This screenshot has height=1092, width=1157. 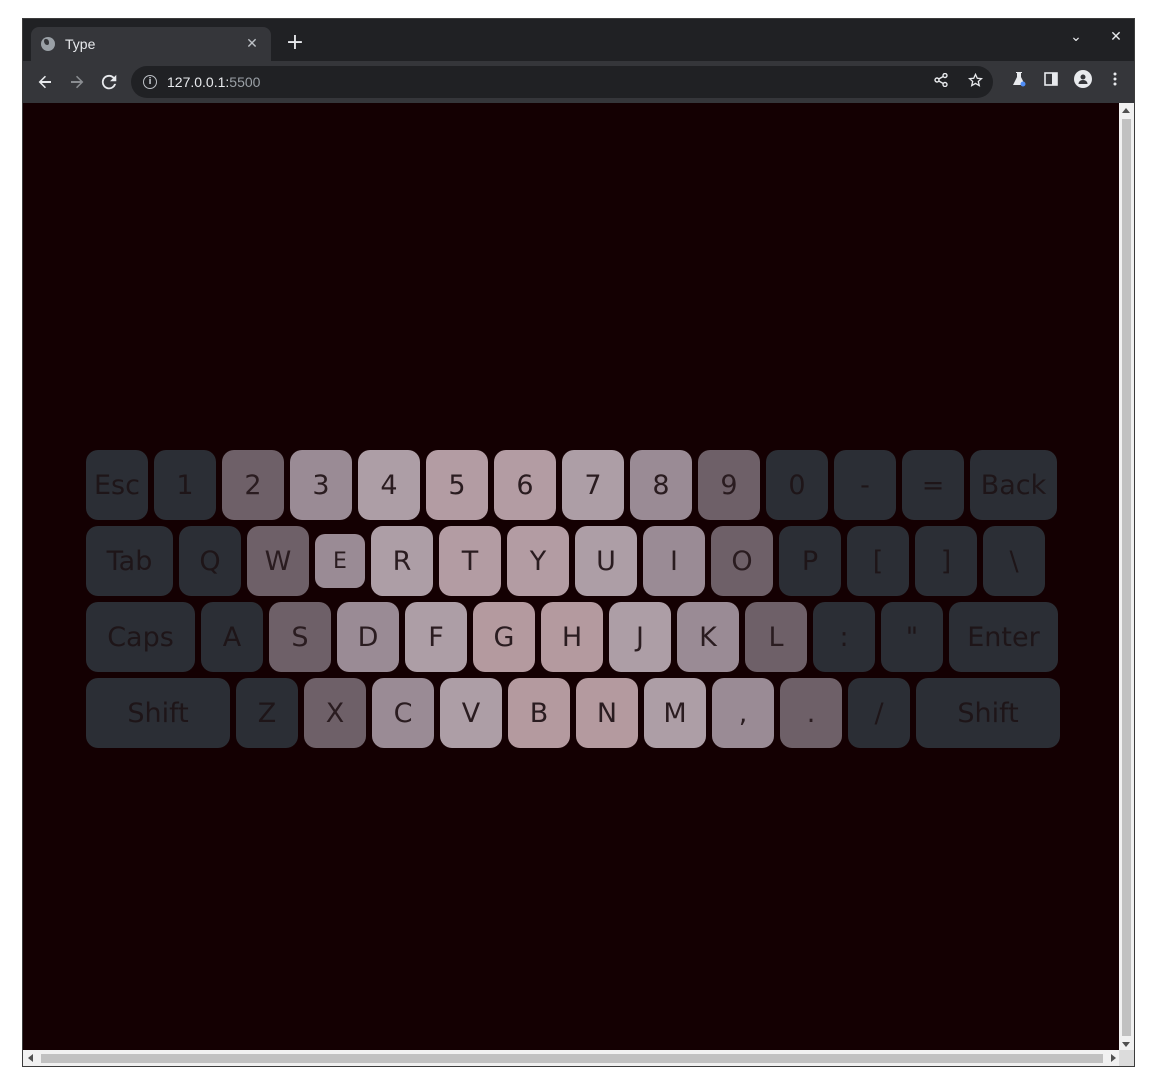 I want to click on key-symbol: ", so click(x=912, y=637).